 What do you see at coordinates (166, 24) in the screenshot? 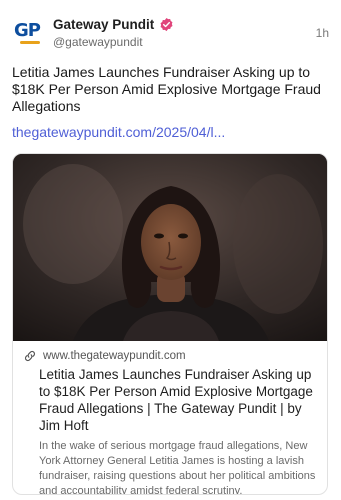
I see `verified-badge-icon` at bounding box center [166, 24].